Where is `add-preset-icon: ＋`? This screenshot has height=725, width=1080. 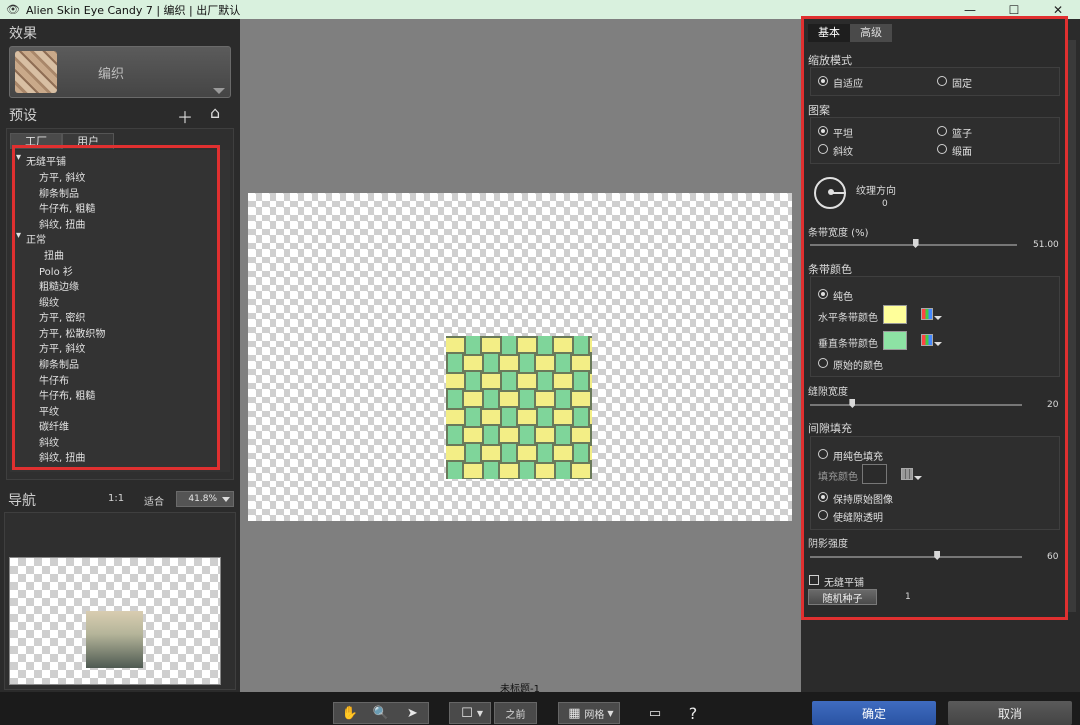
add-preset-icon: ＋ is located at coordinates (185, 116).